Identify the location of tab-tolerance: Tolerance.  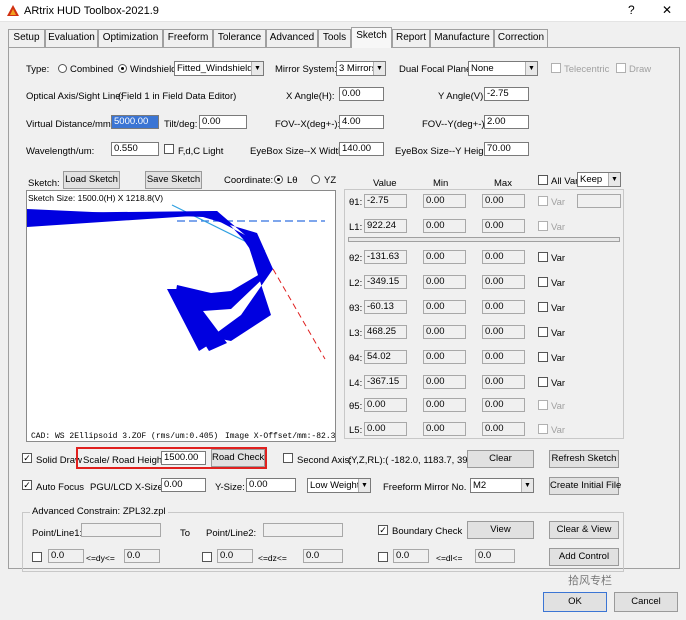
(239, 38).